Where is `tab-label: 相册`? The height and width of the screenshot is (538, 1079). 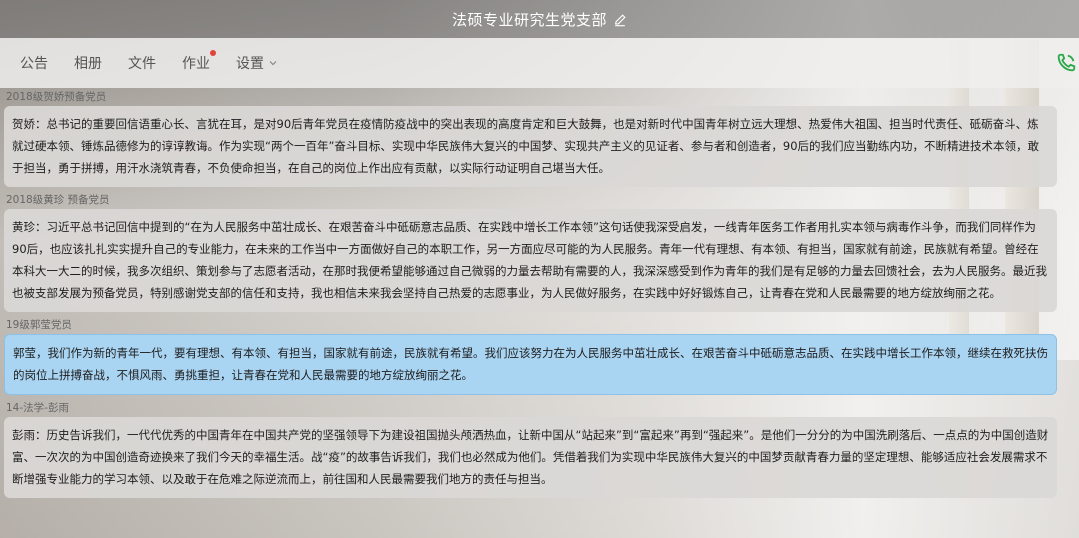
tab-label: 相册 is located at coordinates (88, 64).